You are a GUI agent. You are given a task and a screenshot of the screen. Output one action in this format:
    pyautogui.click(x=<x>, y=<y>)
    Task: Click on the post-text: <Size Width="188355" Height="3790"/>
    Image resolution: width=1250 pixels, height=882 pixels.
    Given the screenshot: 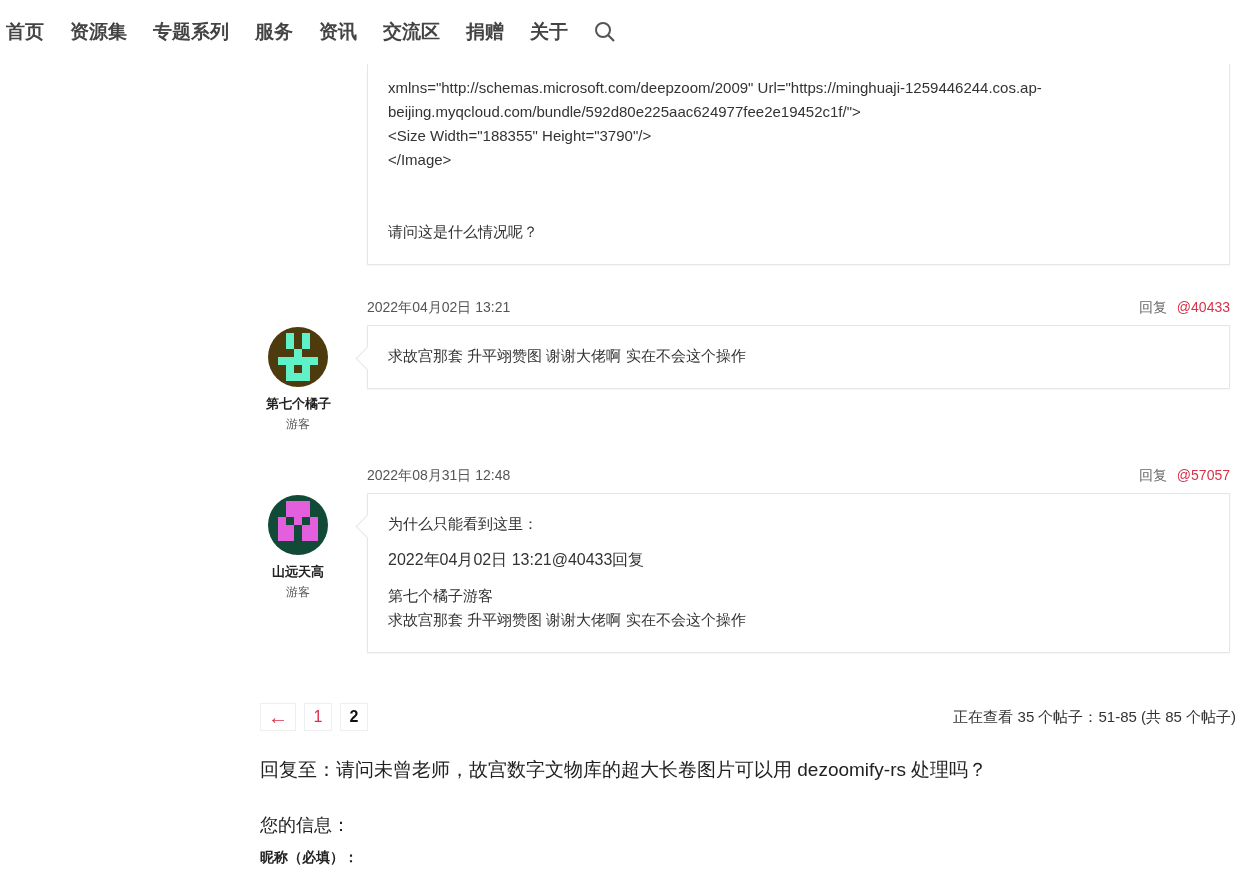 What is the action you would take?
    pyautogui.click(x=520, y=136)
    